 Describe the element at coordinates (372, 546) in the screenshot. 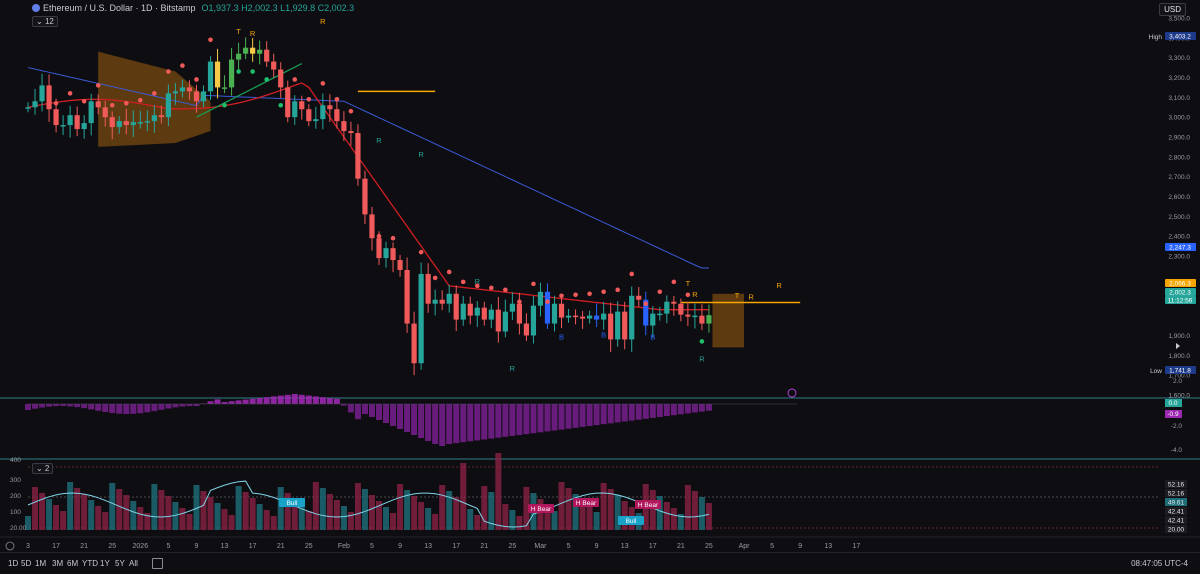

I see `time-tick: 5` at that location.